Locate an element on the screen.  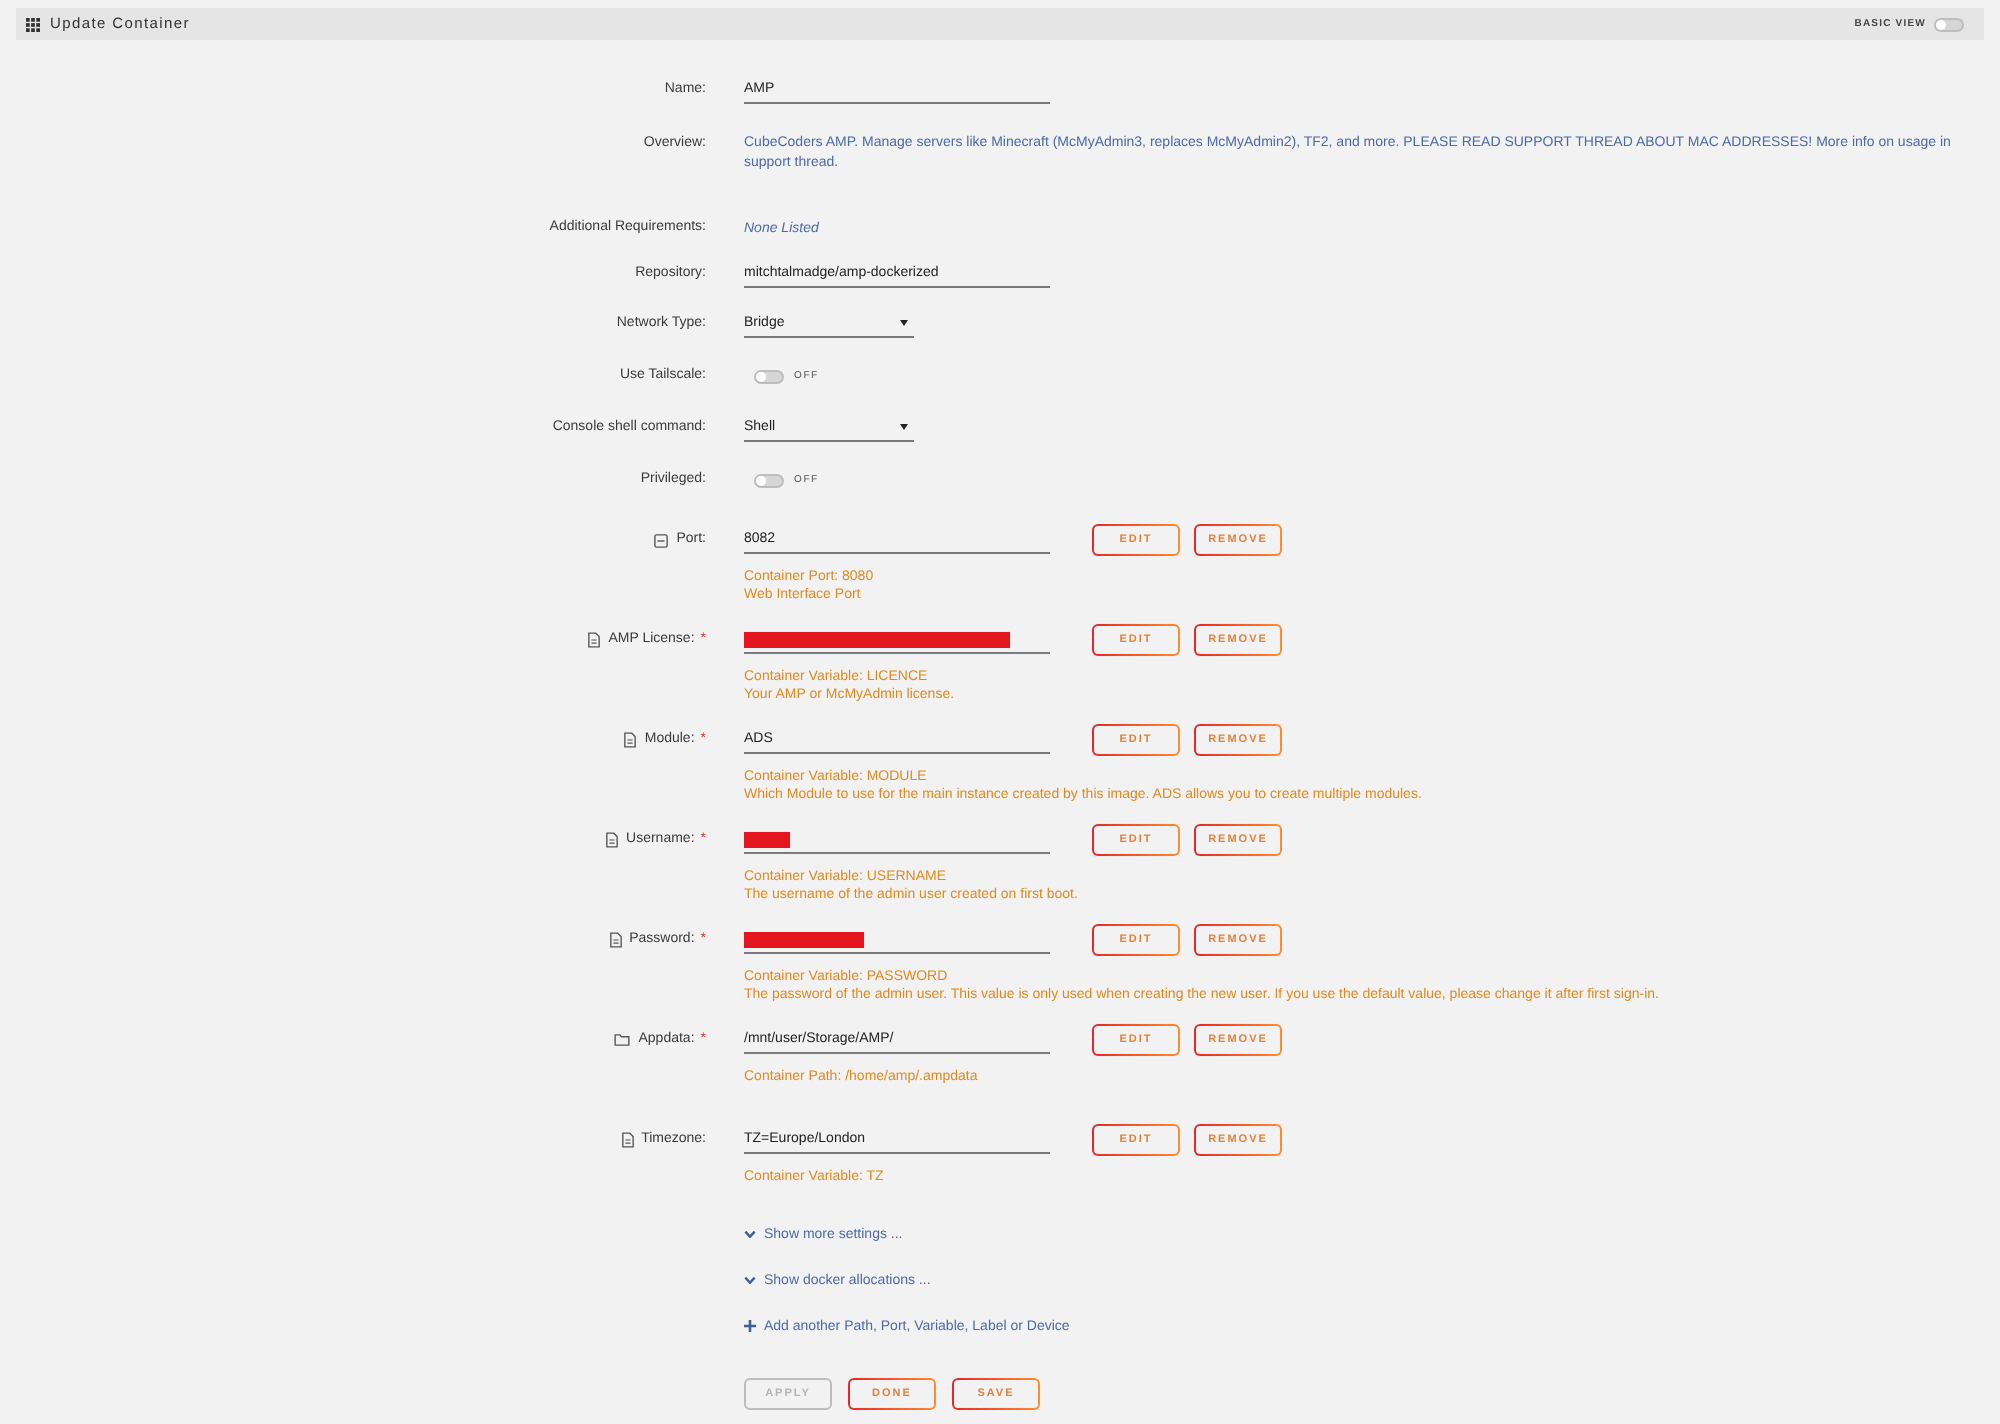
minus-square-icon is located at coordinates (661, 540).